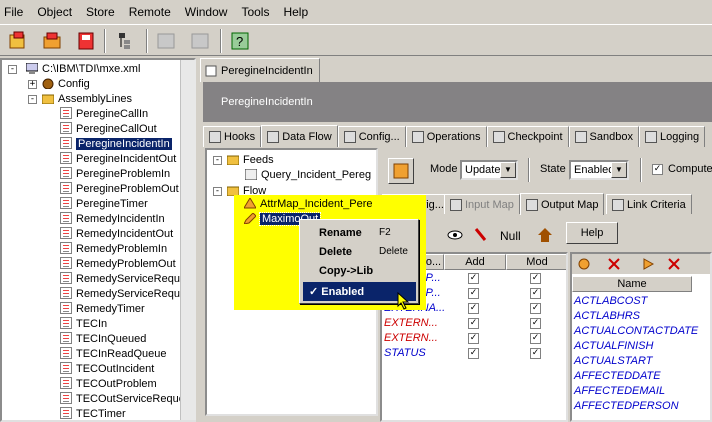  What do you see at coordinates (401, 171) in the screenshot?
I see `component-button` at bounding box center [401, 171].